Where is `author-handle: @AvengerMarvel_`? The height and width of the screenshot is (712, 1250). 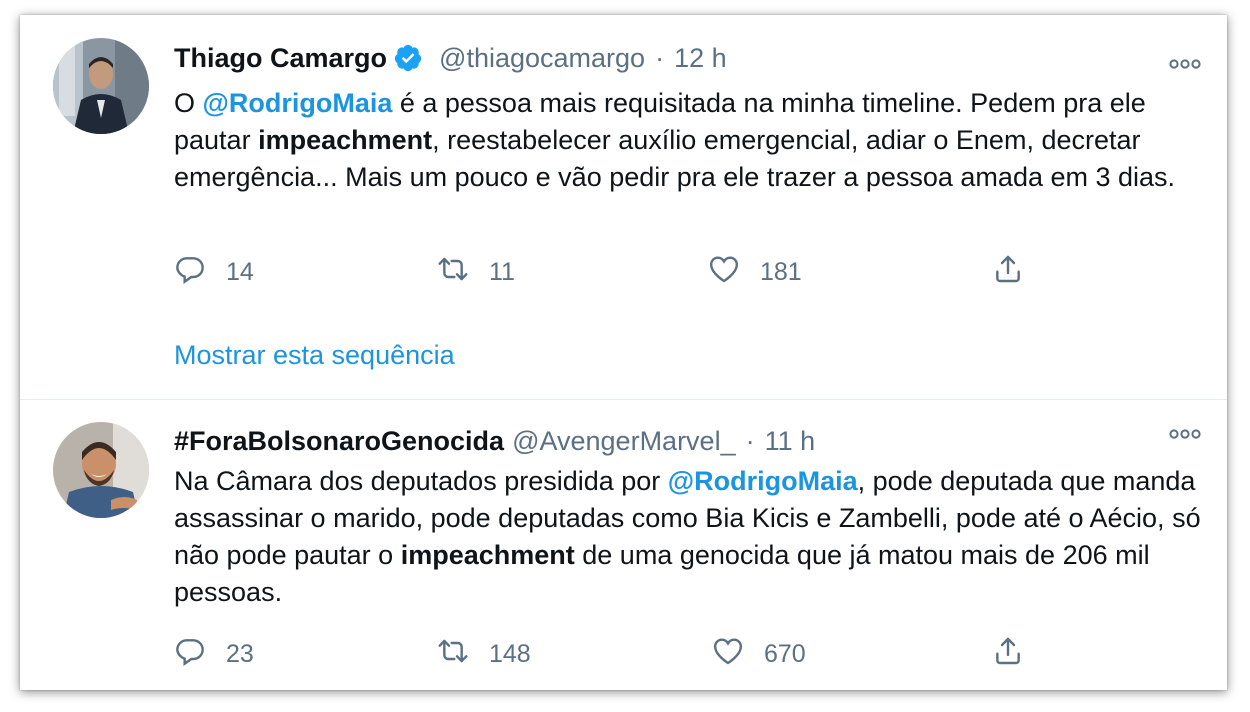 author-handle: @AvengerMarvel_ is located at coordinates (624, 441).